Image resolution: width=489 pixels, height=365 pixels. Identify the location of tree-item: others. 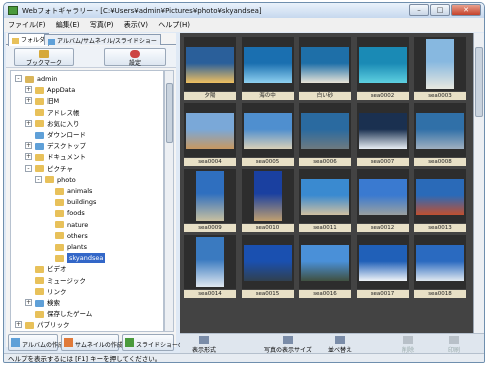
(86, 236).